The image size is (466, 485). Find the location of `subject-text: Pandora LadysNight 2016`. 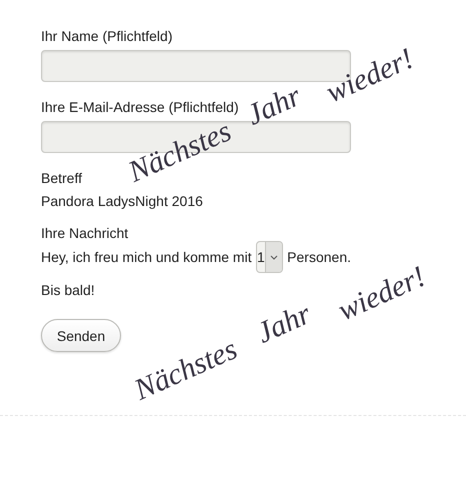

subject-text: Pandora LadysNight 2016 is located at coordinates (122, 201).